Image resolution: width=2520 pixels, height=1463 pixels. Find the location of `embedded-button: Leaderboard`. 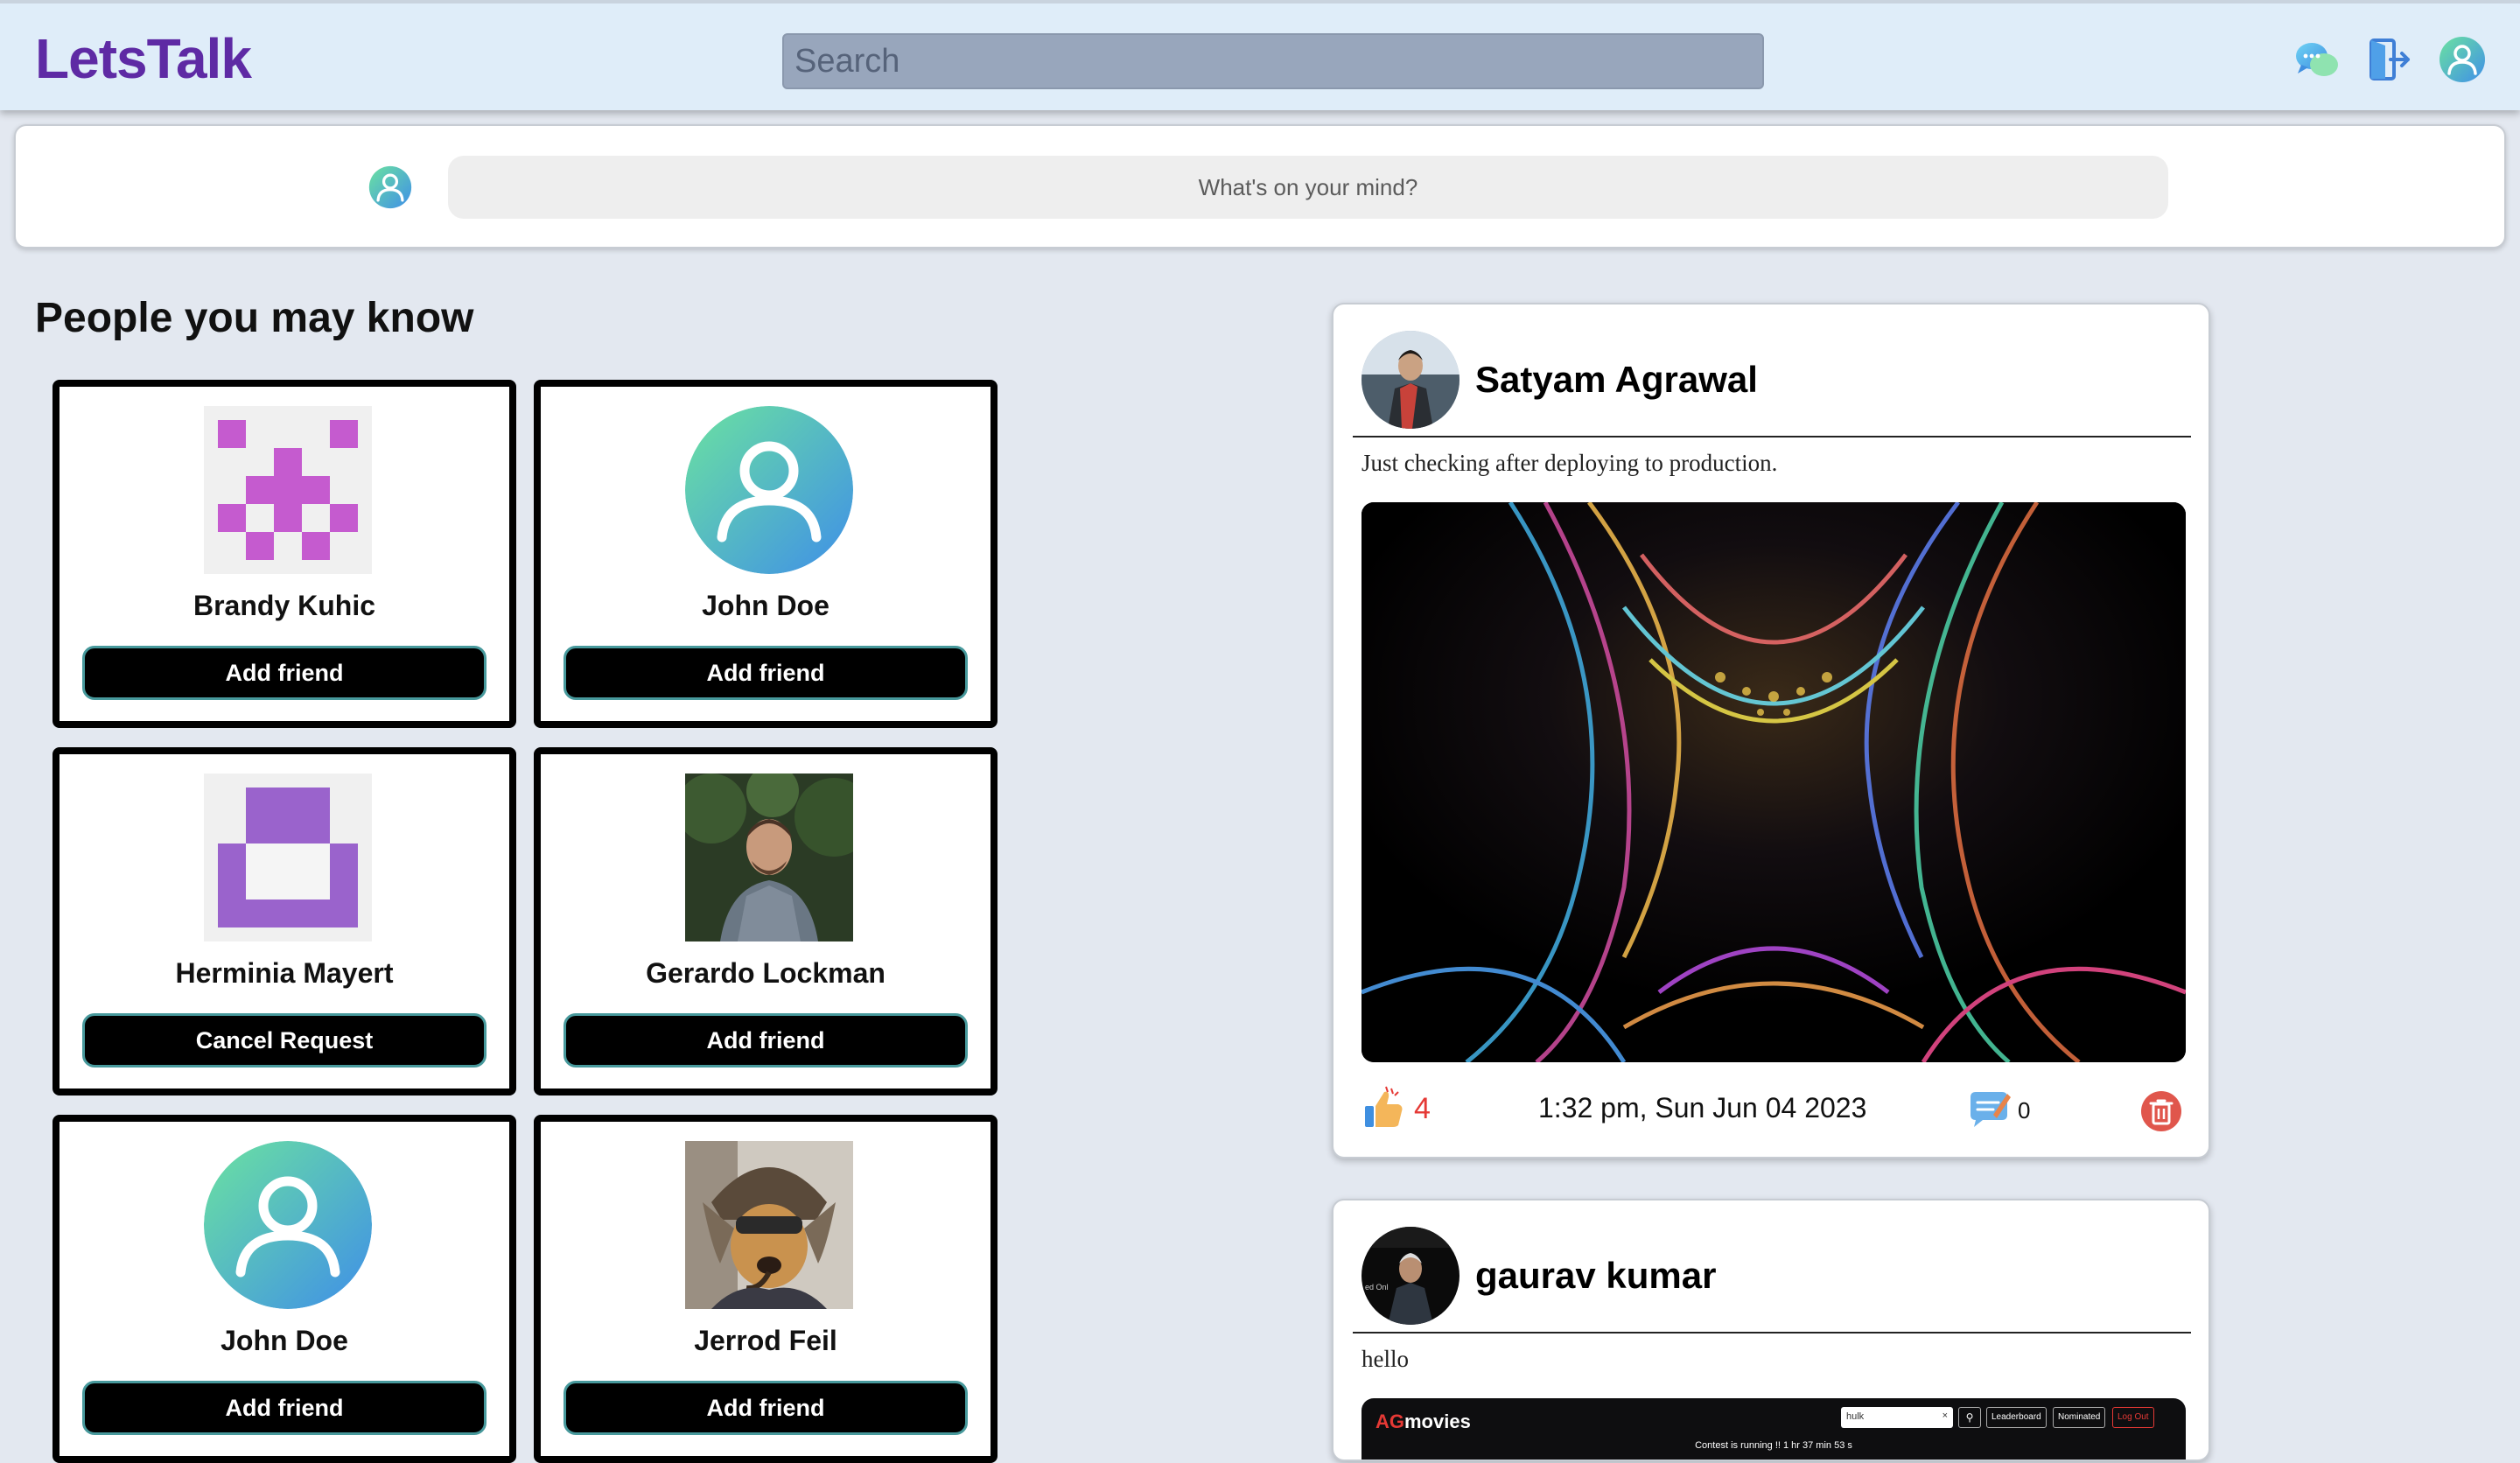

embedded-button: Leaderboard is located at coordinates (2016, 1417).